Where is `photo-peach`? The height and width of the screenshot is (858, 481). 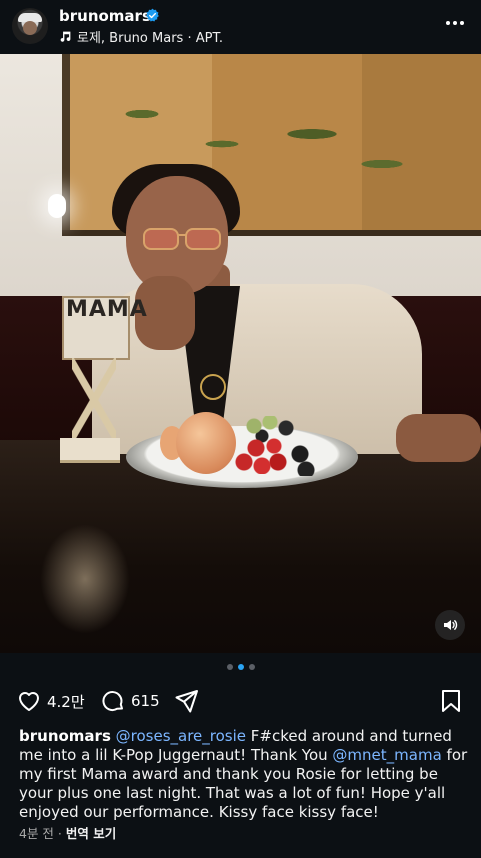 photo-peach is located at coordinates (206, 443).